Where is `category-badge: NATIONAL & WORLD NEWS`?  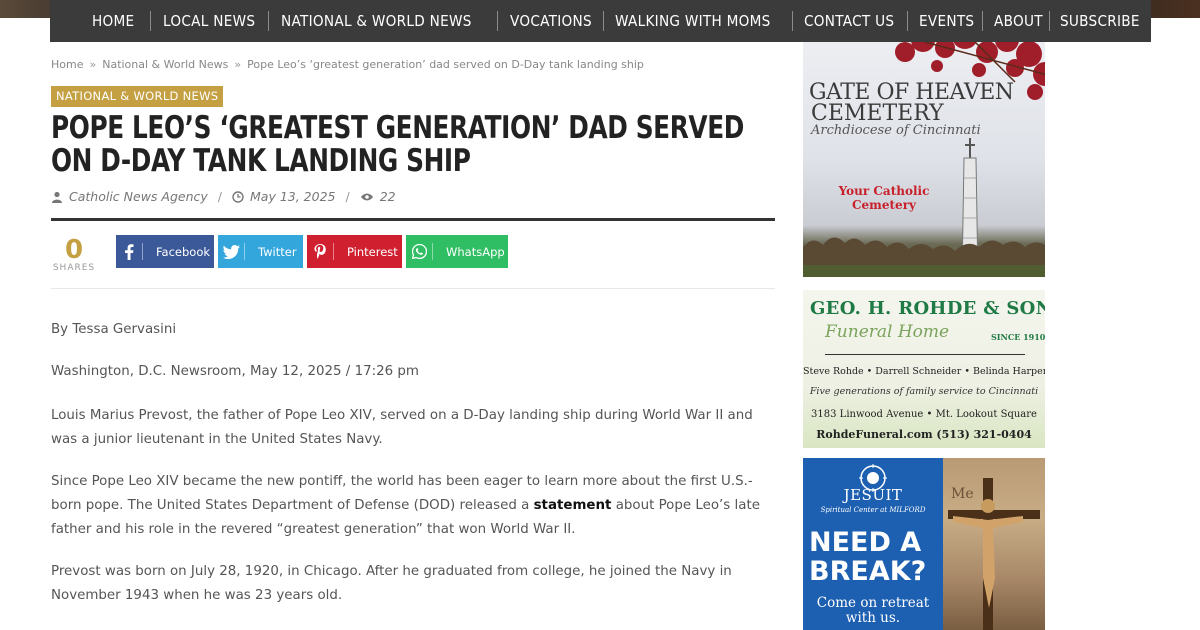 category-badge: NATIONAL & WORLD NEWS is located at coordinates (137, 96).